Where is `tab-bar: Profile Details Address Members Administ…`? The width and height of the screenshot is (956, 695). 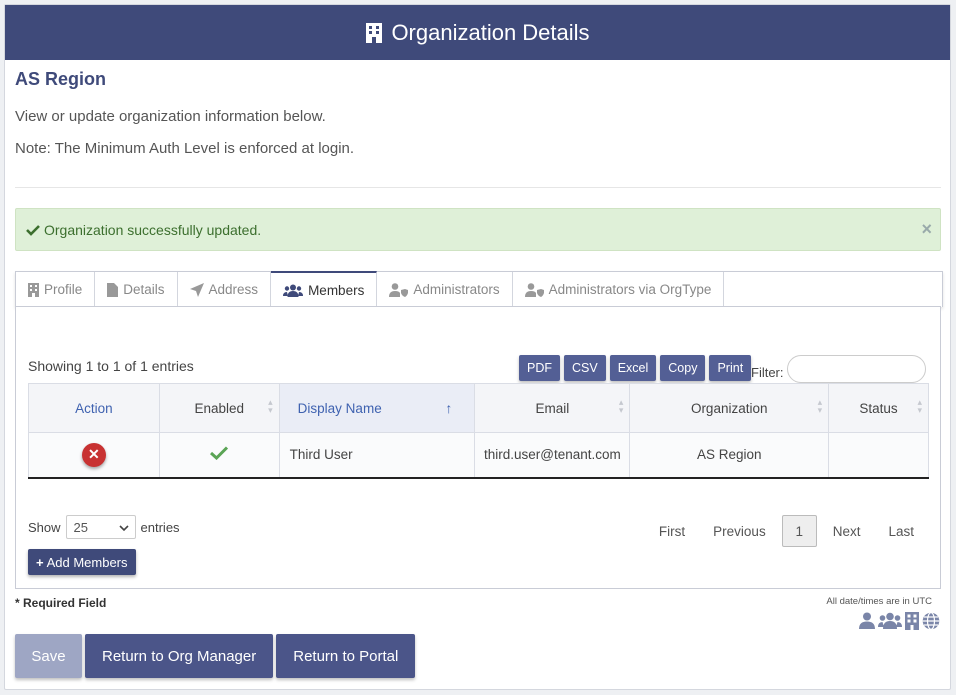 tab-bar: Profile Details Address Members Administ… is located at coordinates (479, 289).